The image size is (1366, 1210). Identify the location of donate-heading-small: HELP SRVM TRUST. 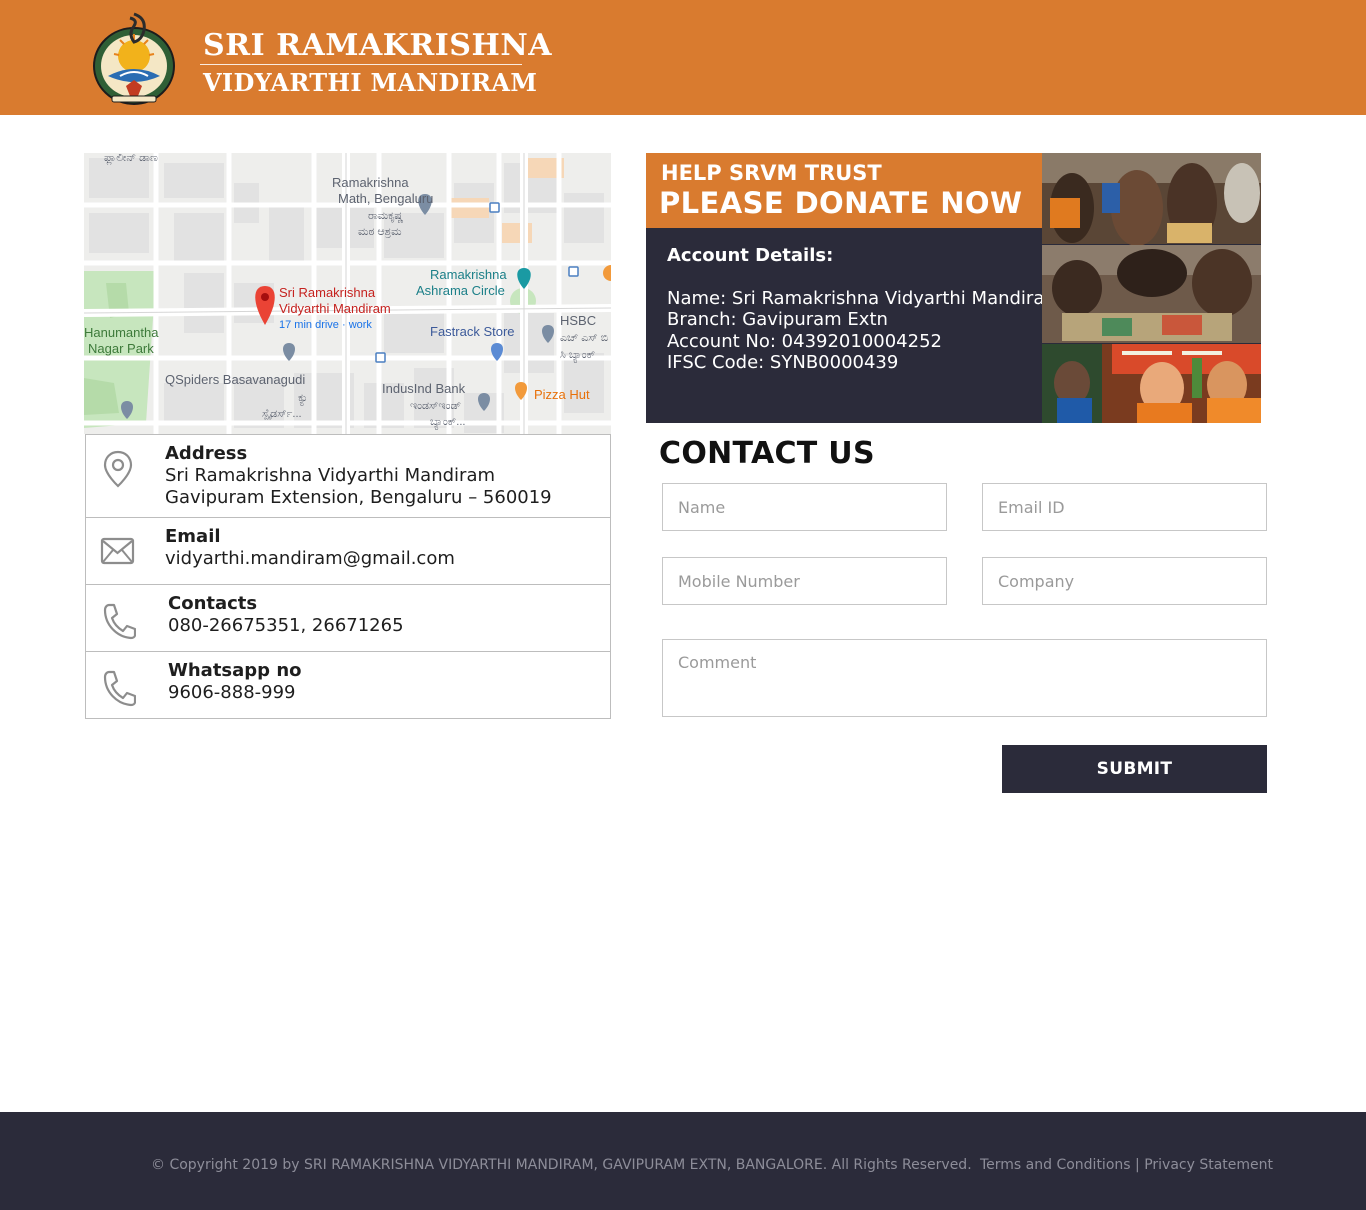
(771, 173).